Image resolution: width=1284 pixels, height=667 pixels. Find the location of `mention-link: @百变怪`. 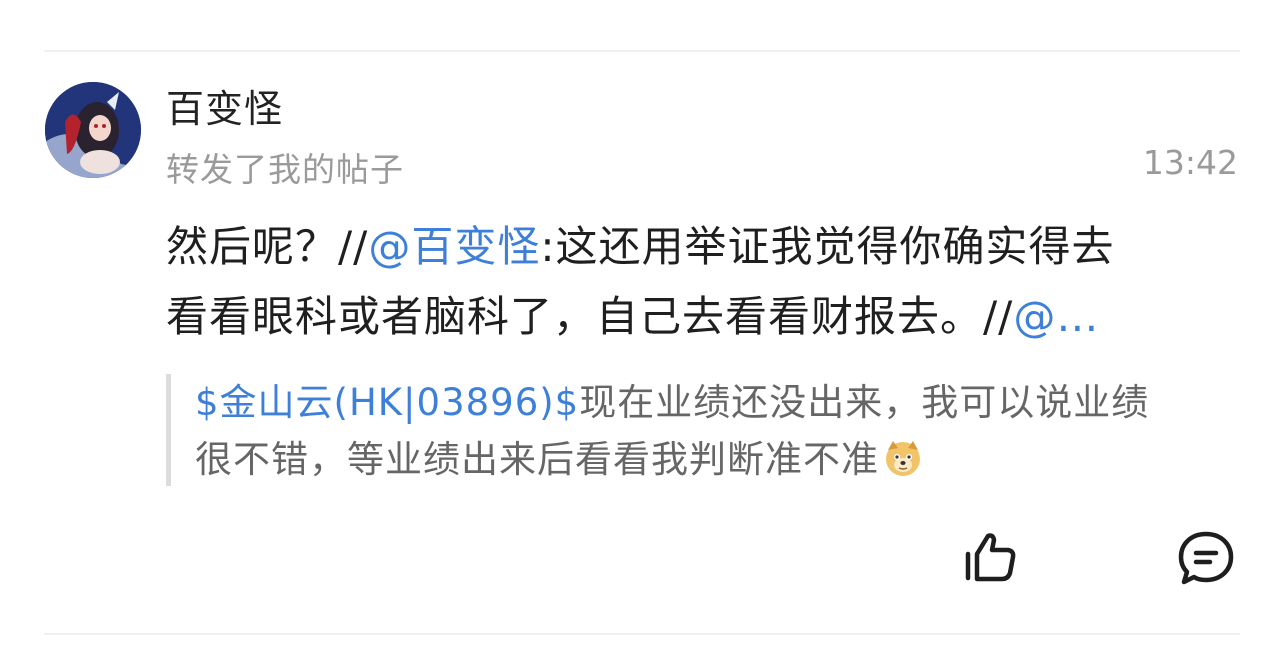

mention-link: @百变怪 is located at coordinates (454, 246).